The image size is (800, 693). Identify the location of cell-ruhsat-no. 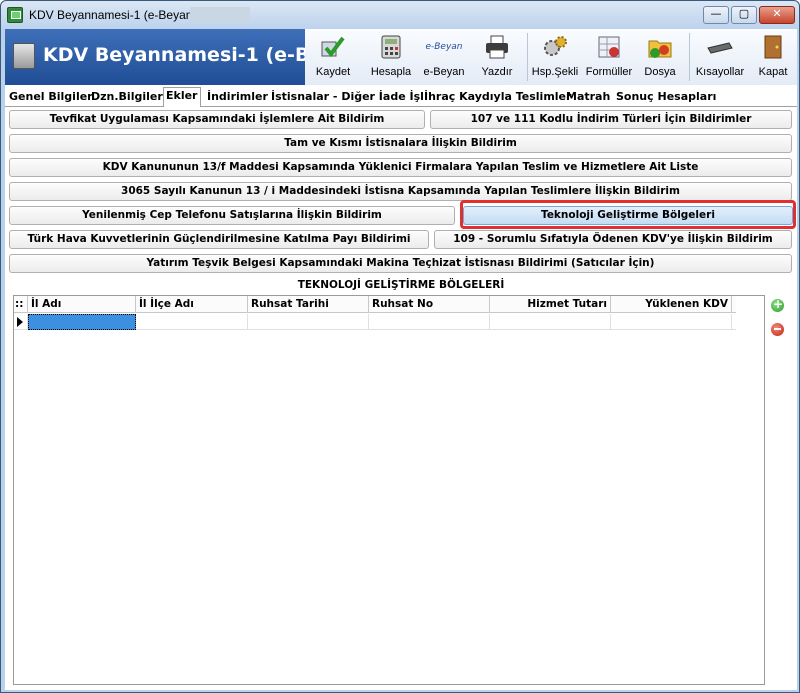
(429, 322).